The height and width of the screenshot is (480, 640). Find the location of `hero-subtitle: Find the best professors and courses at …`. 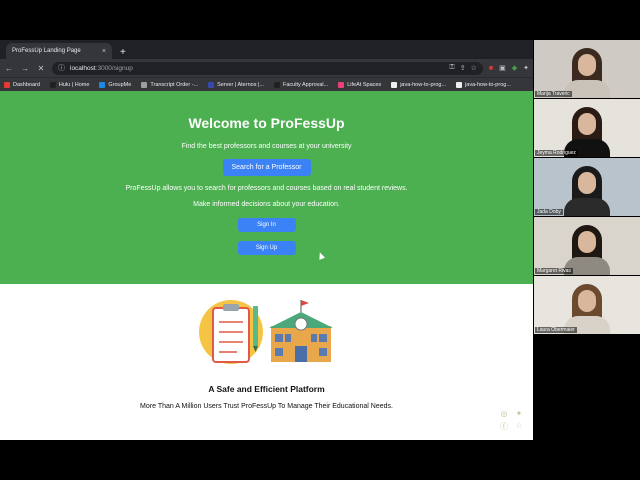

hero-subtitle: Find the best professors and courses at … is located at coordinates (266, 146).